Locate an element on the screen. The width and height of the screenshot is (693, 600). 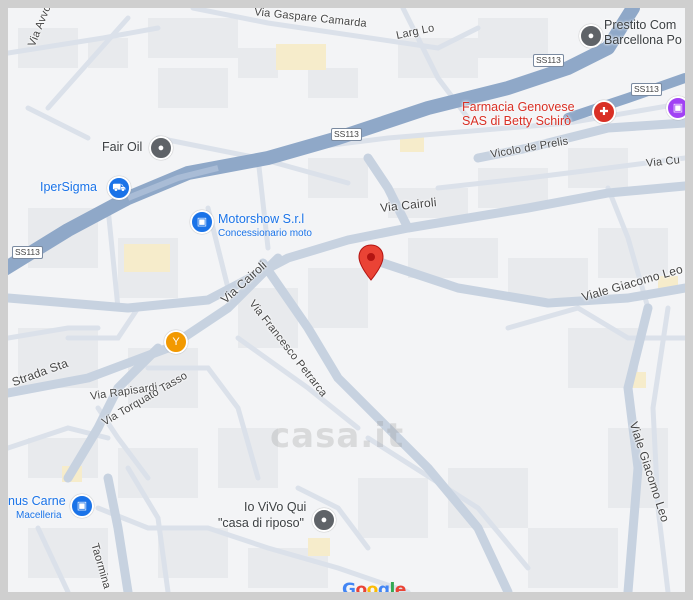
cocktail-icon: Y is located at coordinates (176, 342).